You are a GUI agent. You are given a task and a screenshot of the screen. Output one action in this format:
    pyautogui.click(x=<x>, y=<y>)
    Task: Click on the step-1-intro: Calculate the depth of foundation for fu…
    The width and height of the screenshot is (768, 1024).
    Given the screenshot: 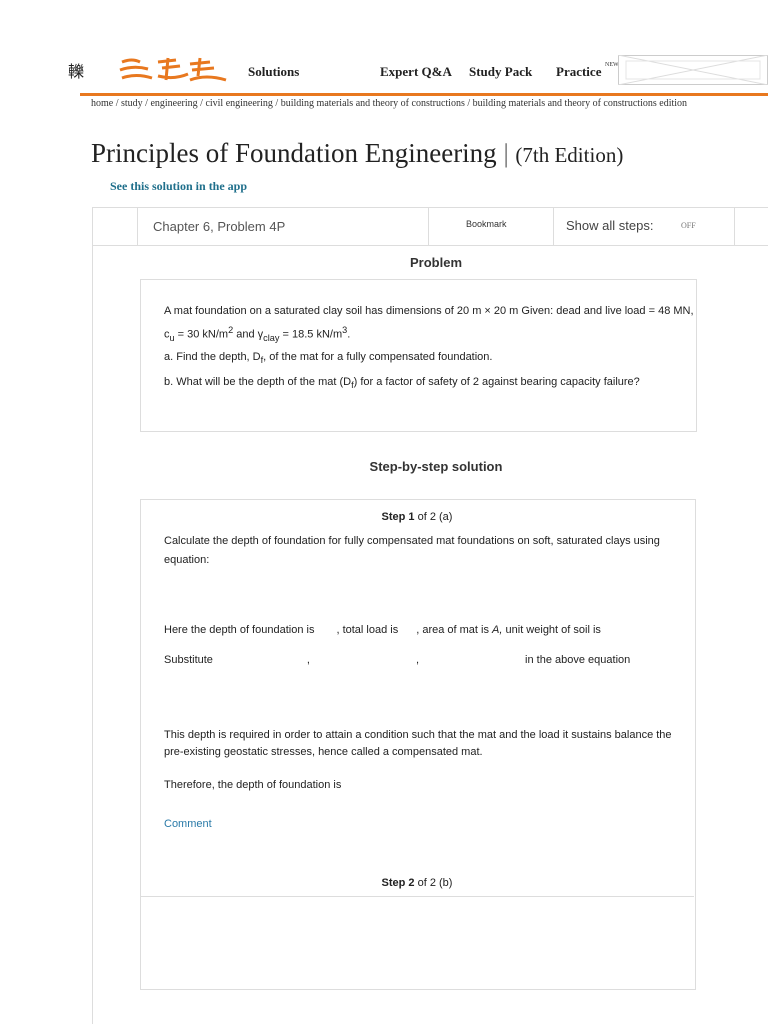 What is the action you would take?
    pyautogui.click(x=412, y=550)
    